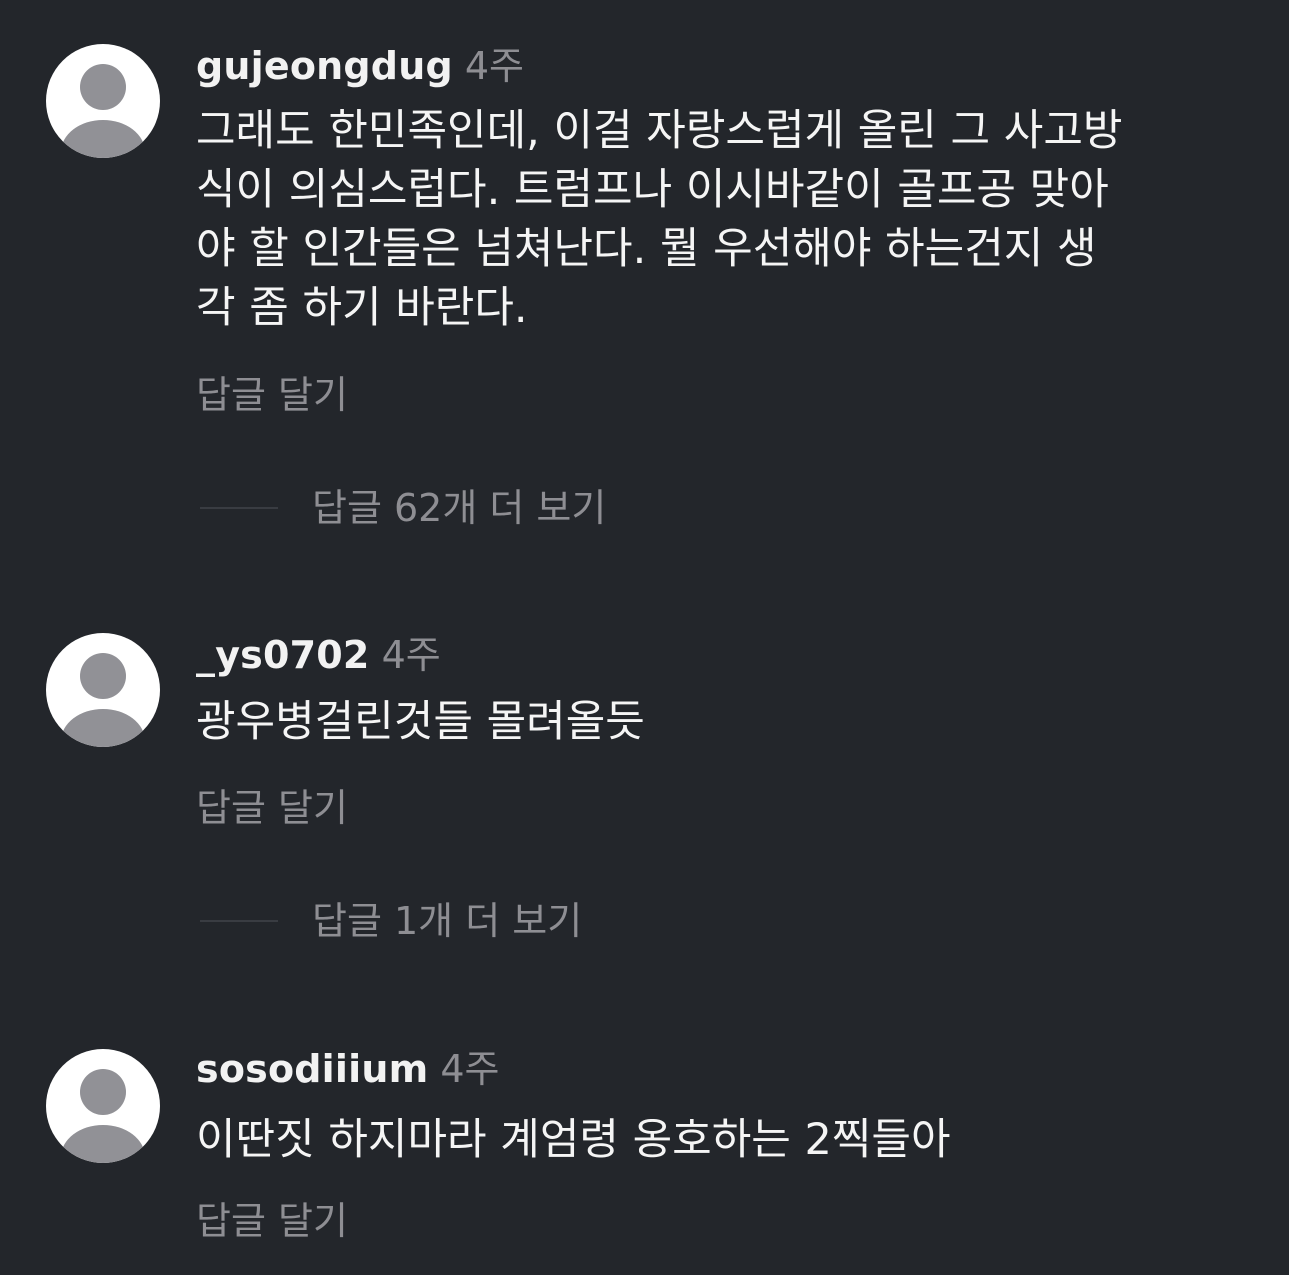  What do you see at coordinates (646, 249) in the screenshot?
I see `comment-text-line: 야 할 인간들은 넘쳐난다. 뭘 우선해야 하는건지 생` at bounding box center [646, 249].